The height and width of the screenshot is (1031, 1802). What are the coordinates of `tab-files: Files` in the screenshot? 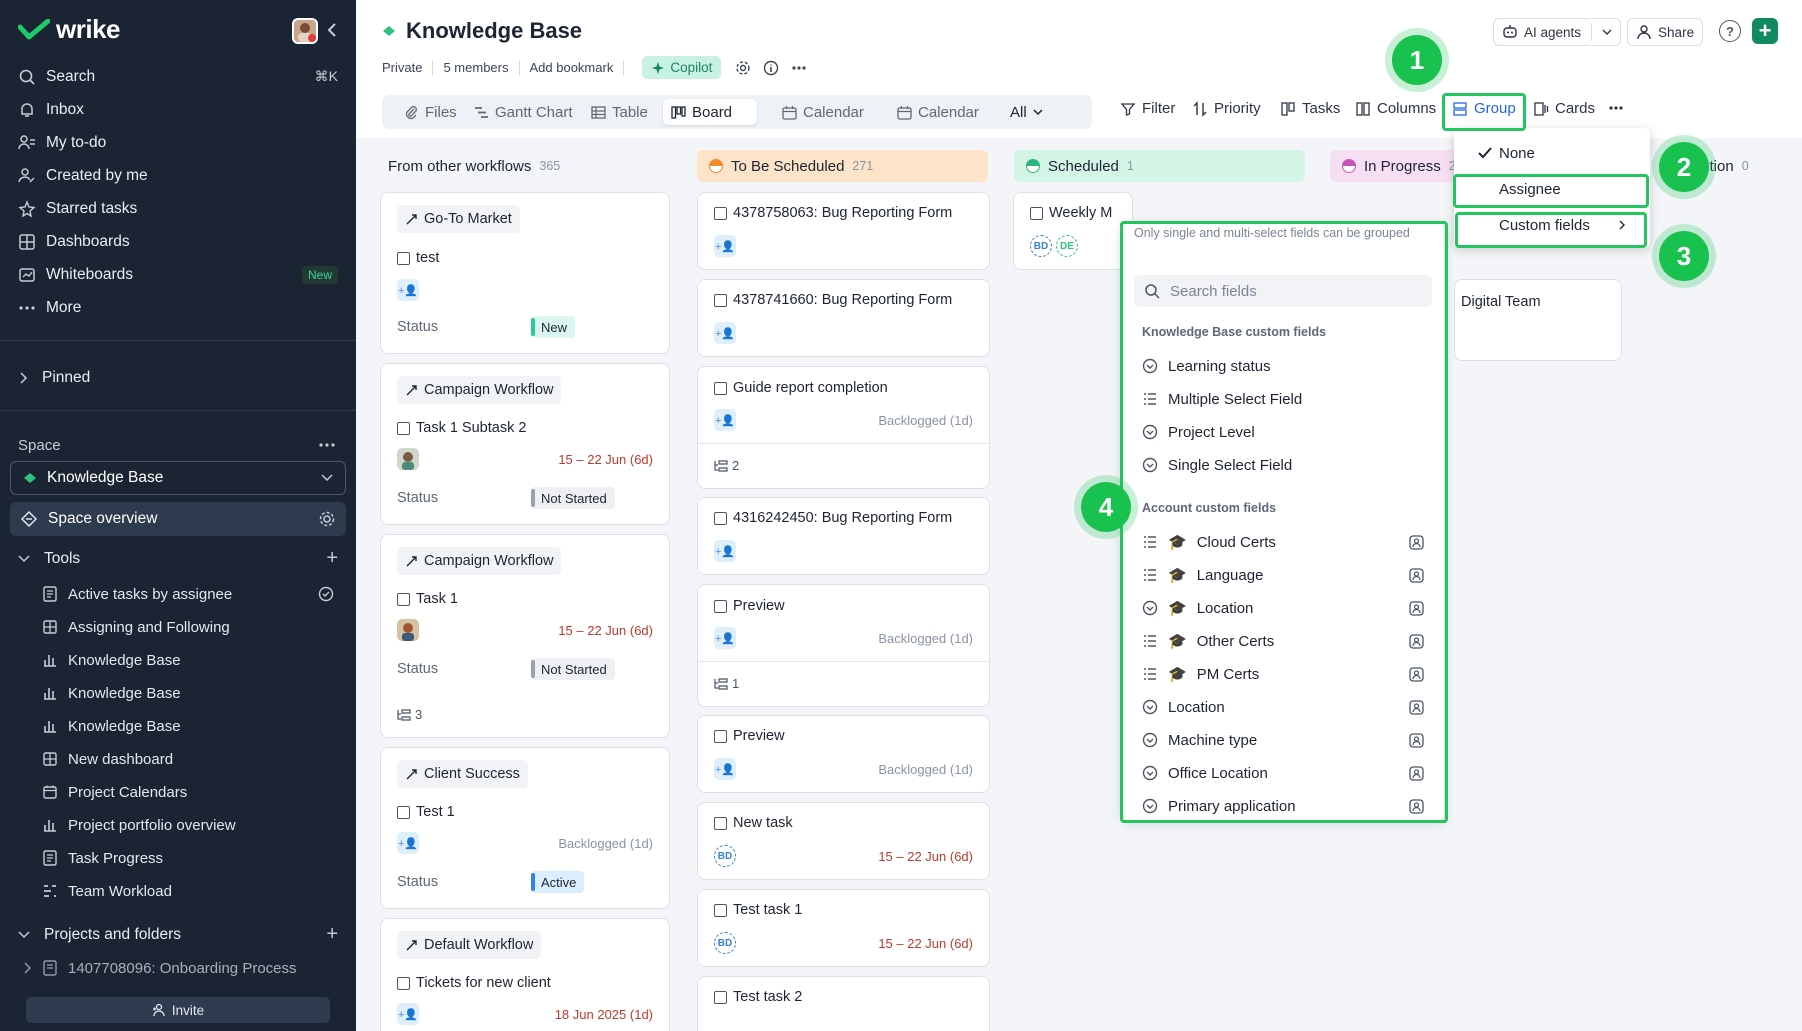 It's located at (430, 112).